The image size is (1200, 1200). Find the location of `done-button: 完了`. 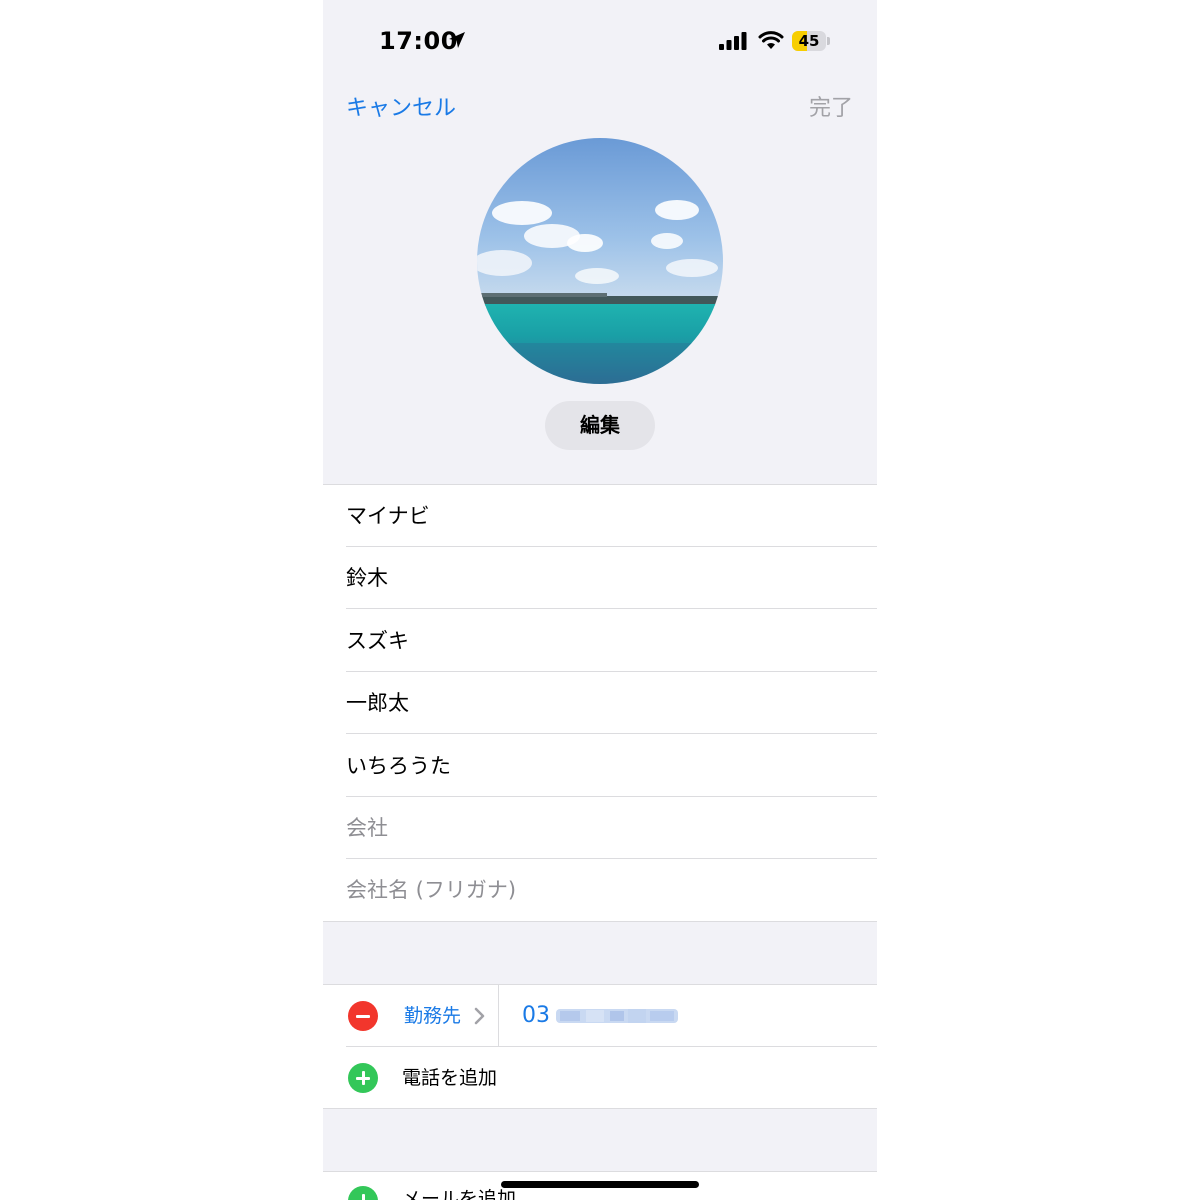

done-button: 完了 is located at coordinates (831, 106).